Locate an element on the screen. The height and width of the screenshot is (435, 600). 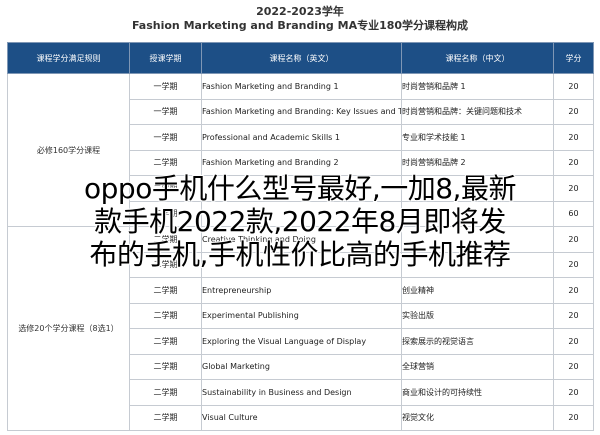
course-name-en: Experimental Publishing is located at coordinates (301, 315).